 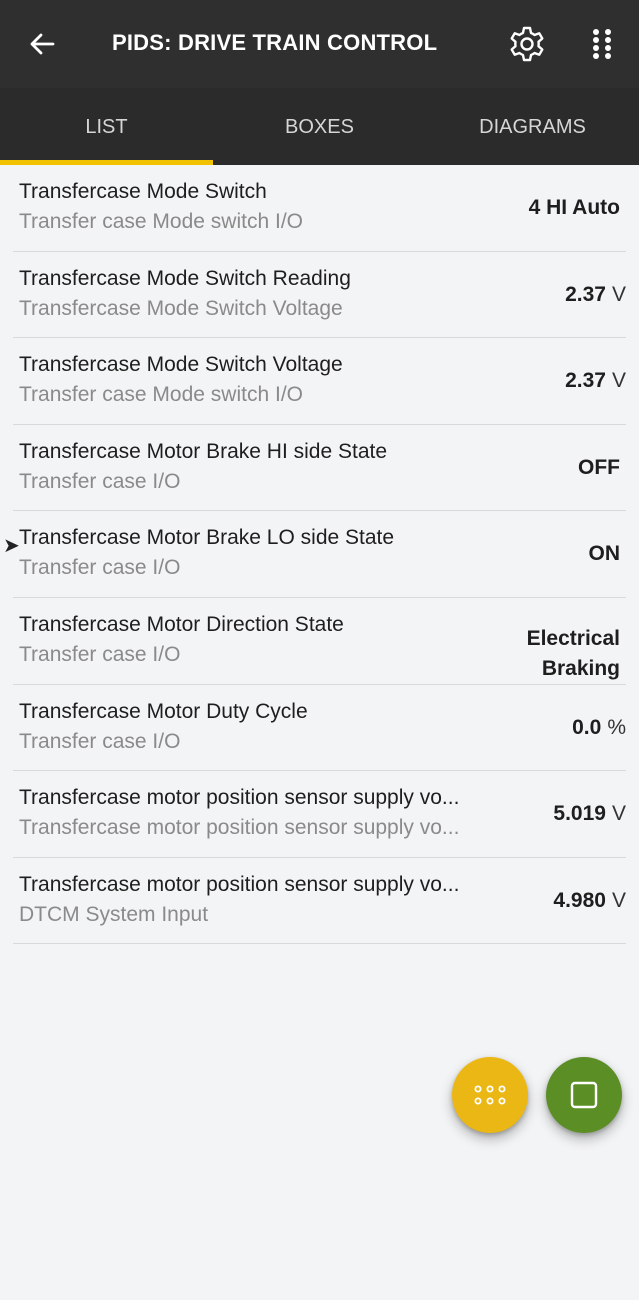 I want to click on pid-value-line-1: Electrical, so click(x=573, y=638).